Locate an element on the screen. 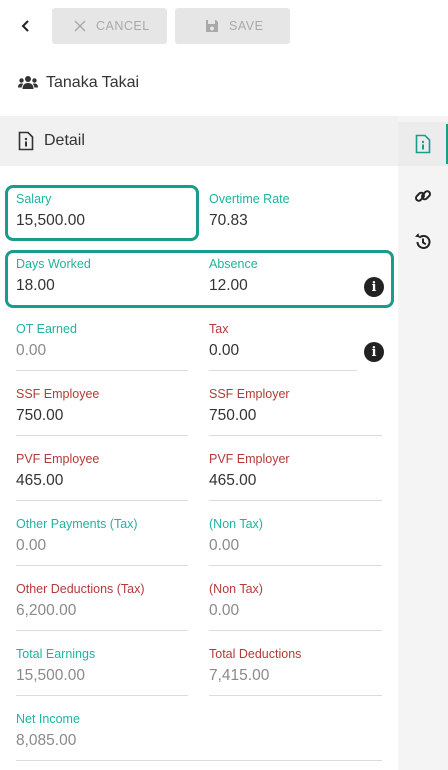 Image resolution: width=448 pixels, height=770 pixels. total-earnings-underline is located at coordinates (102, 695).